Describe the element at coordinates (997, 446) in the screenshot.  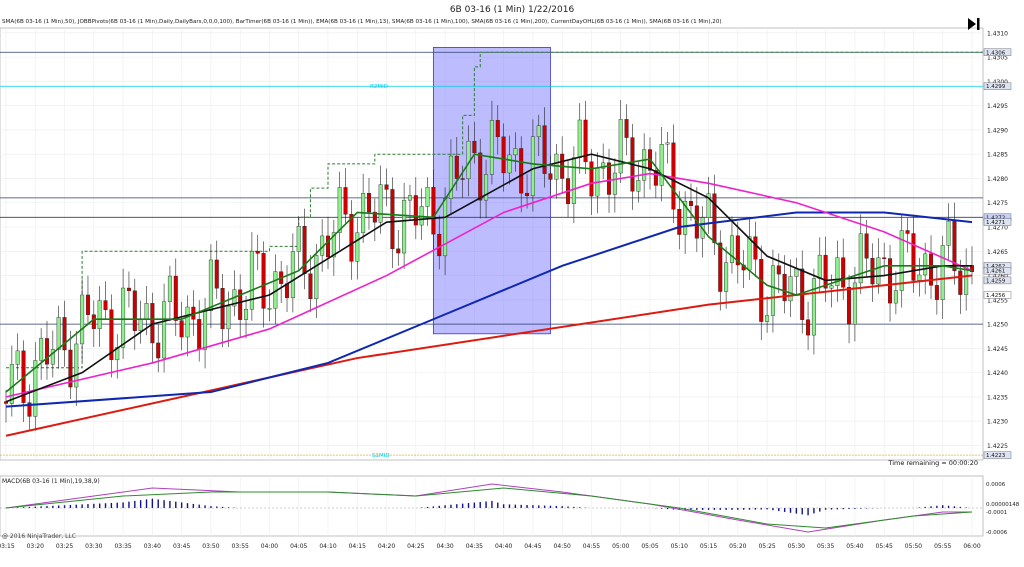
I see `y-tick-label: 1.4225` at that location.